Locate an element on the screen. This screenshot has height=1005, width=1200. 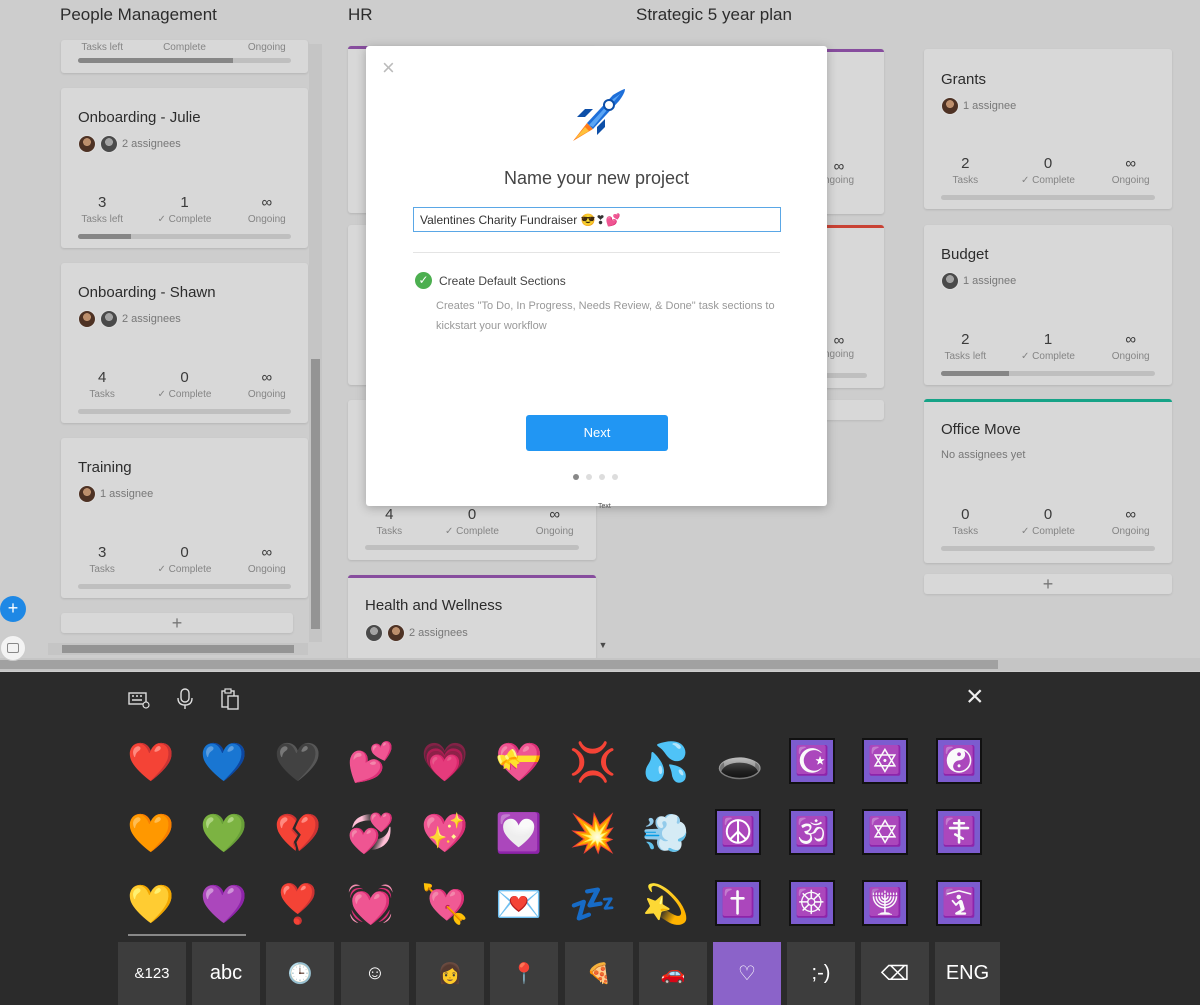
project-name-input is located at coordinates (597, 219).